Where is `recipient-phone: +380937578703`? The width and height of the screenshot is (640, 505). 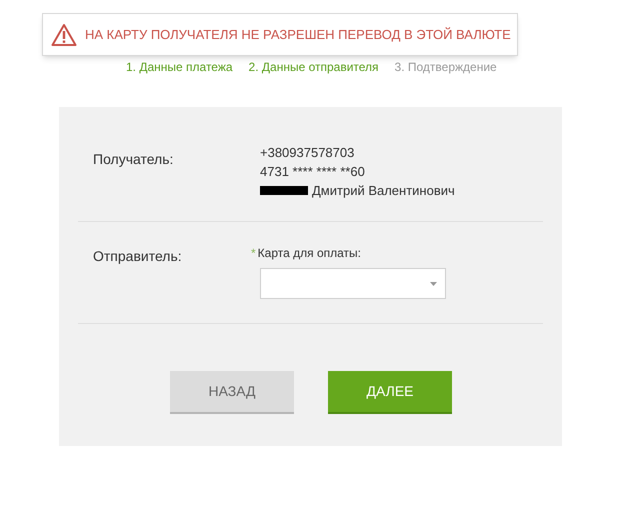 recipient-phone: +380937578703 is located at coordinates (308, 153).